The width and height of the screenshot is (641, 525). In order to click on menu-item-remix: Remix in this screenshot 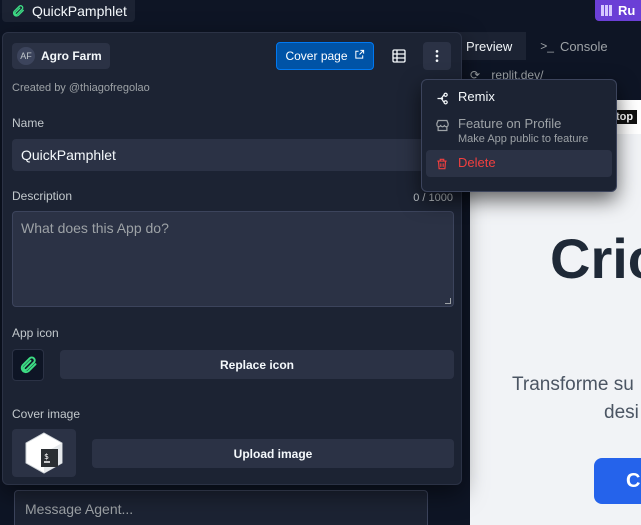, I will do `click(519, 97)`.